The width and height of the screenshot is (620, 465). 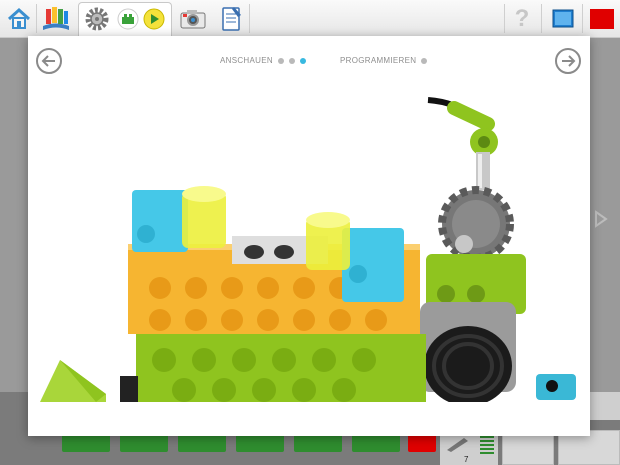 What do you see at coordinates (378, 60) in the screenshot?
I see `step-label-program: PROGRAMMIEREN` at bounding box center [378, 60].